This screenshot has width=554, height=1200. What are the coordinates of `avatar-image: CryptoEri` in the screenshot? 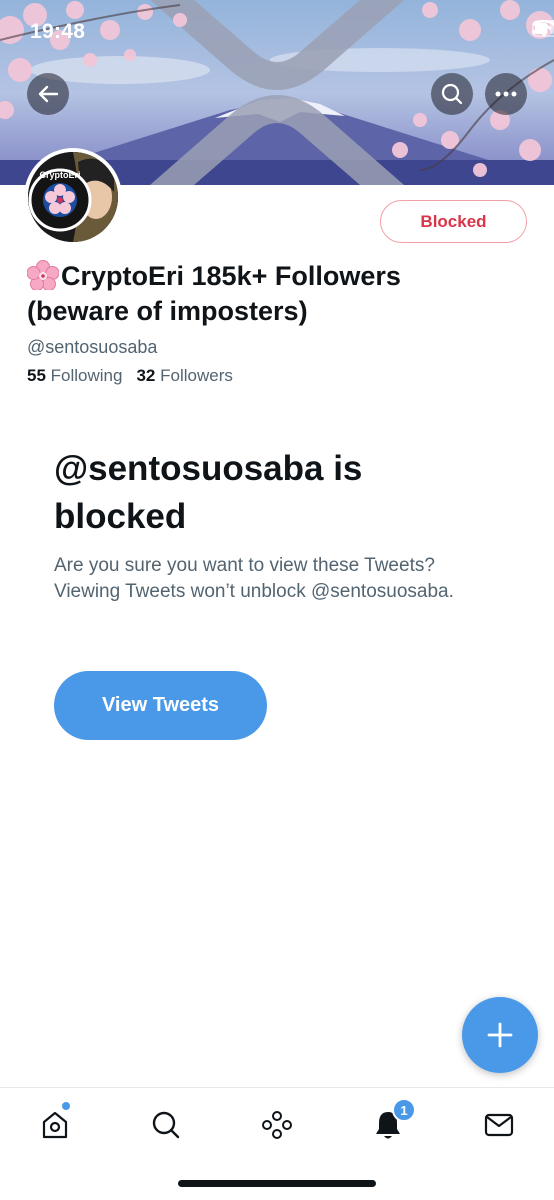 It's located at (73, 197).